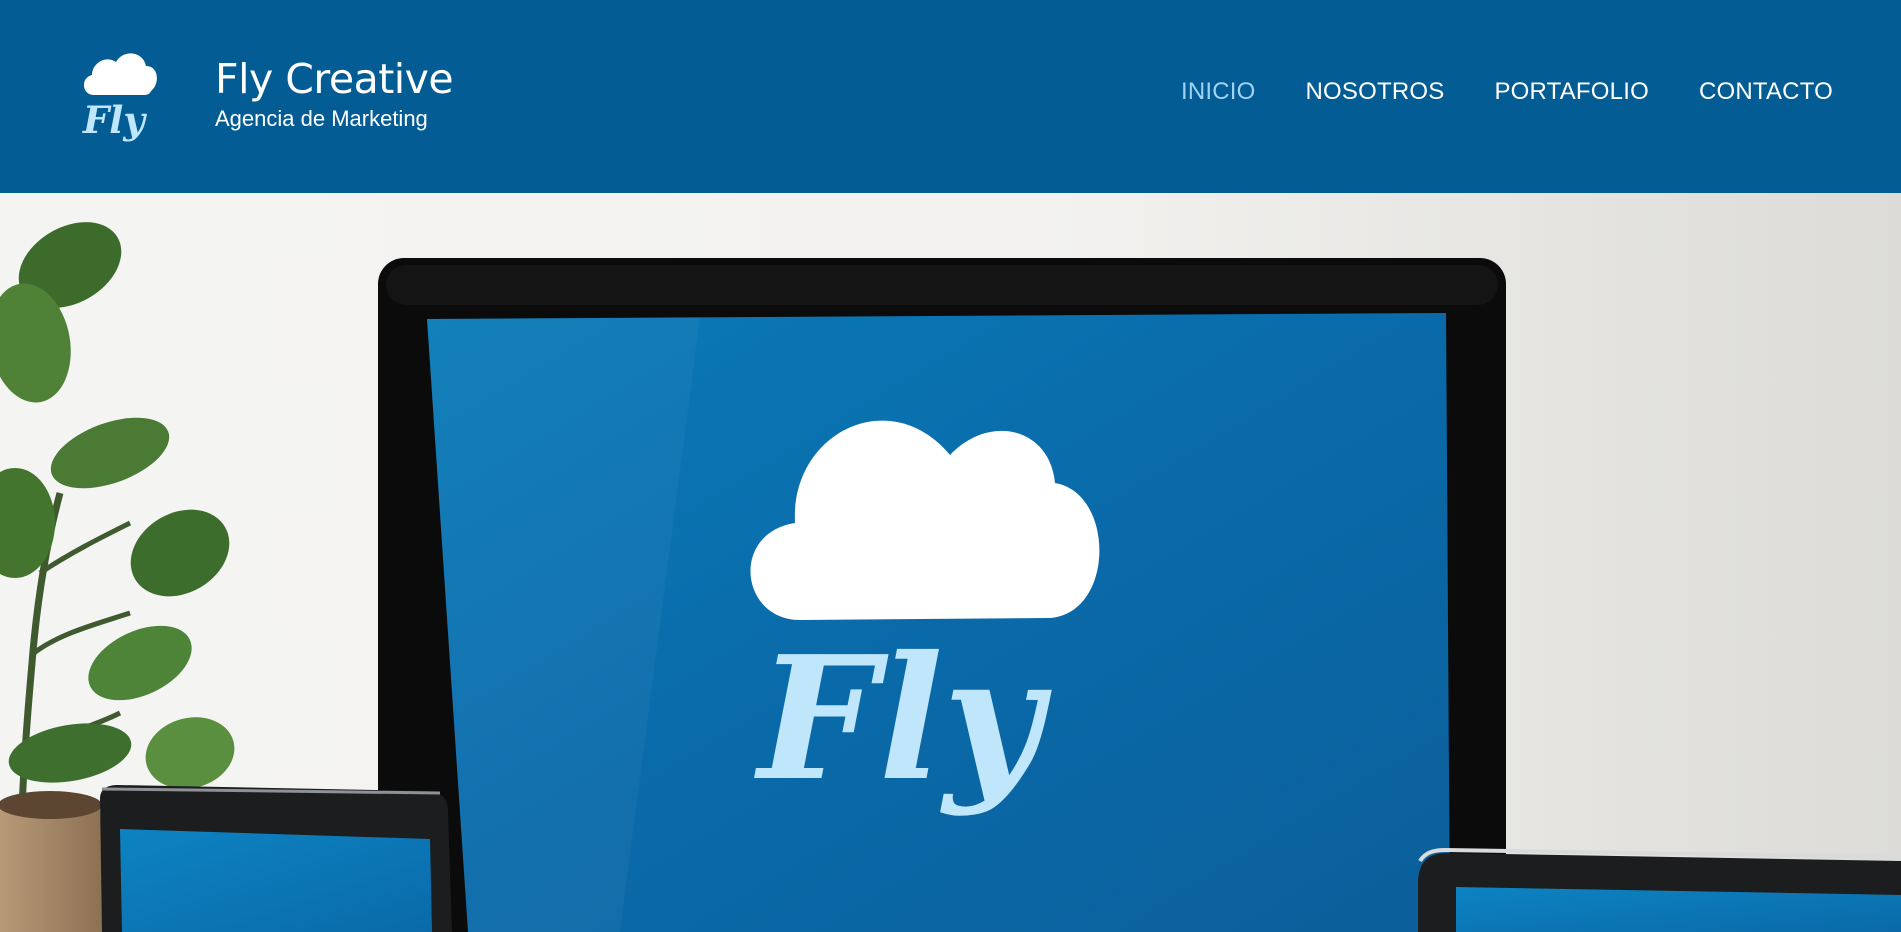 This screenshot has width=1901, height=932. What do you see at coordinates (903, 719) in the screenshot?
I see `screen-logo-wordmark: Fly` at bounding box center [903, 719].